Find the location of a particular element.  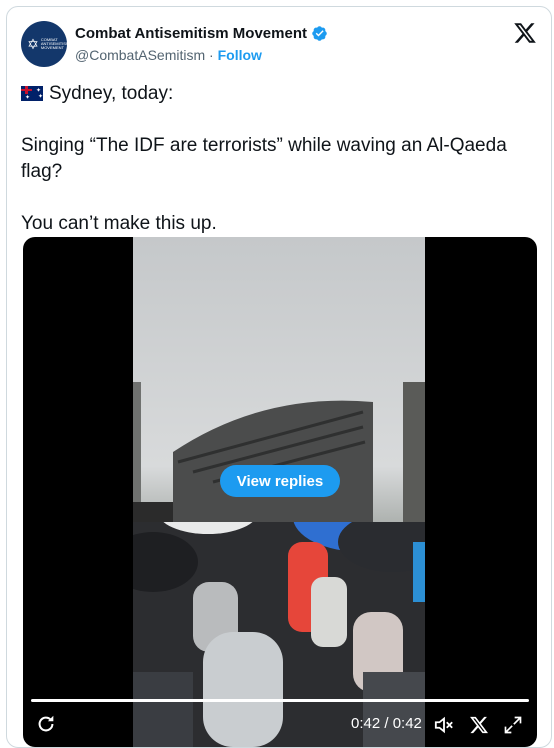

author-handle: @CombatASemitism is located at coordinates (140, 55).